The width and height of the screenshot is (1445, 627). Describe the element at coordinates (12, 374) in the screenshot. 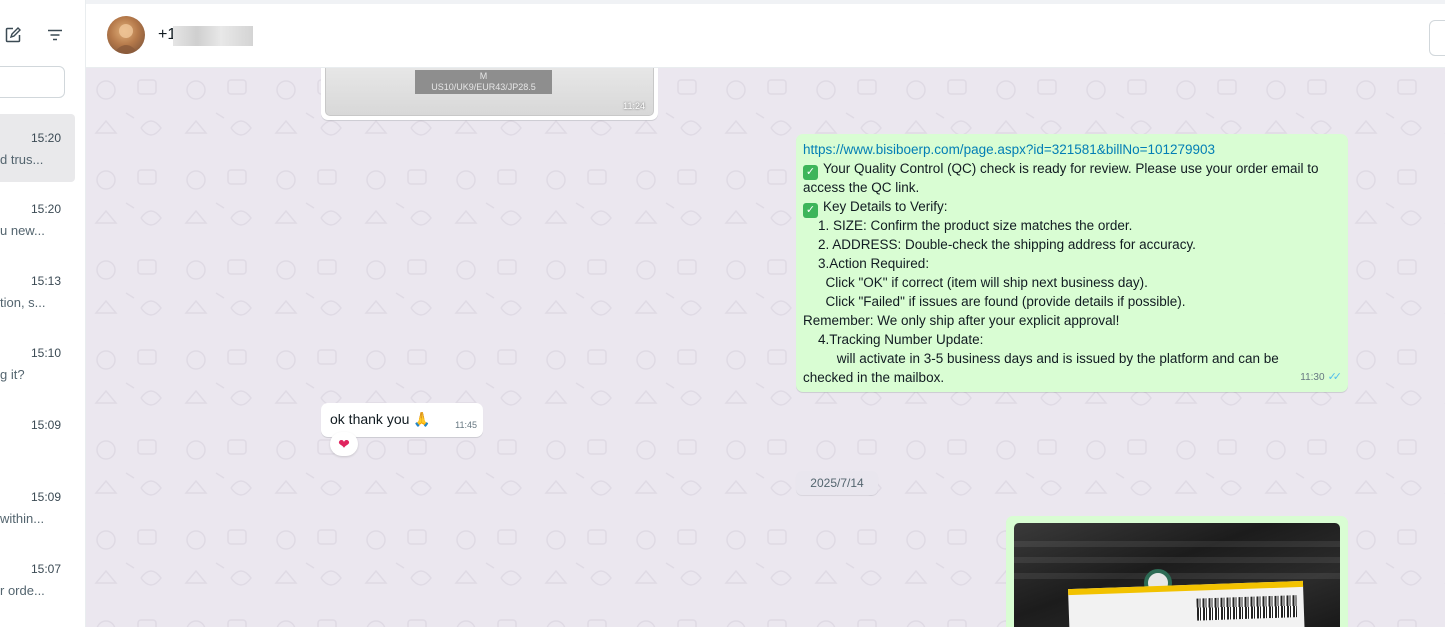

I see `chat-preview: g it?` at that location.